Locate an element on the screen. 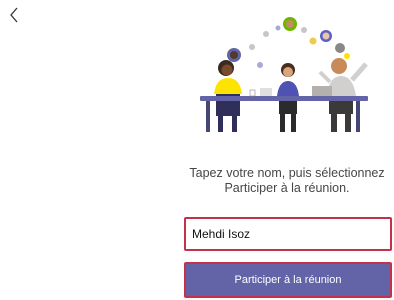 This screenshot has height=300, width=394. name-field is located at coordinates (288, 234).